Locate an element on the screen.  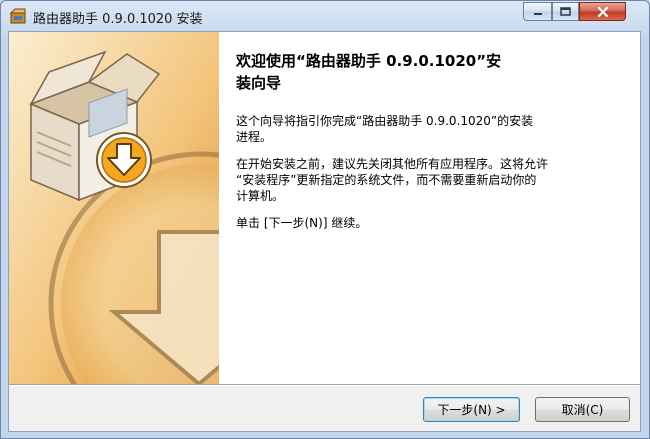
cancel-button: 取消(C) is located at coordinates (582, 409).